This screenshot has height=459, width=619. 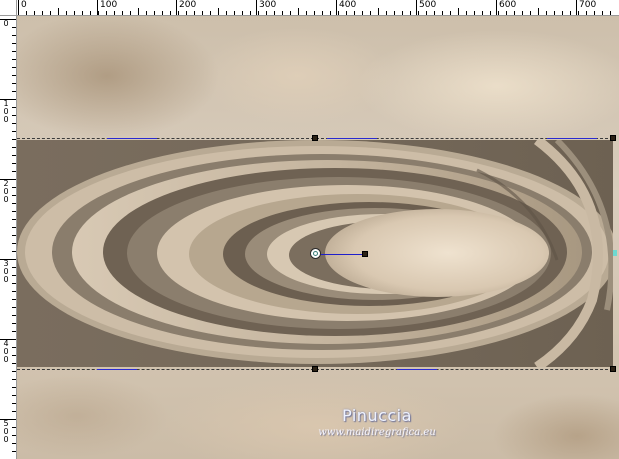 What do you see at coordinates (315, 369) in the screenshot?
I see `deform-handle-bottom` at bounding box center [315, 369].